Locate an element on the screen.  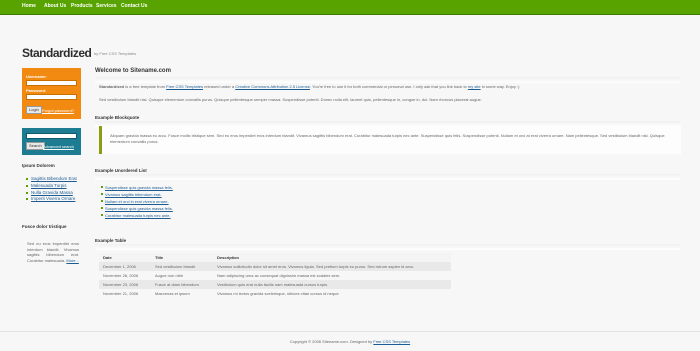
list-item-link: Curabitur malesuada turpis nec ante. is located at coordinates (137, 215).